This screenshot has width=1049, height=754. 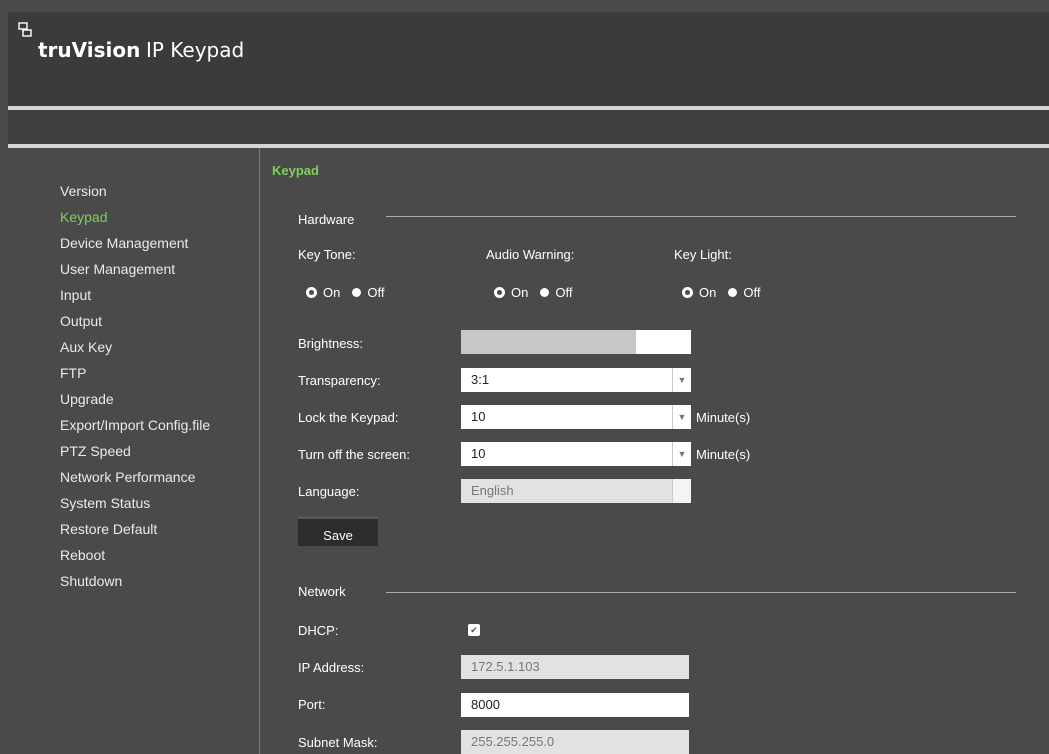 What do you see at coordinates (752, 292) in the screenshot?
I see `key-light-off-label: Off` at bounding box center [752, 292].